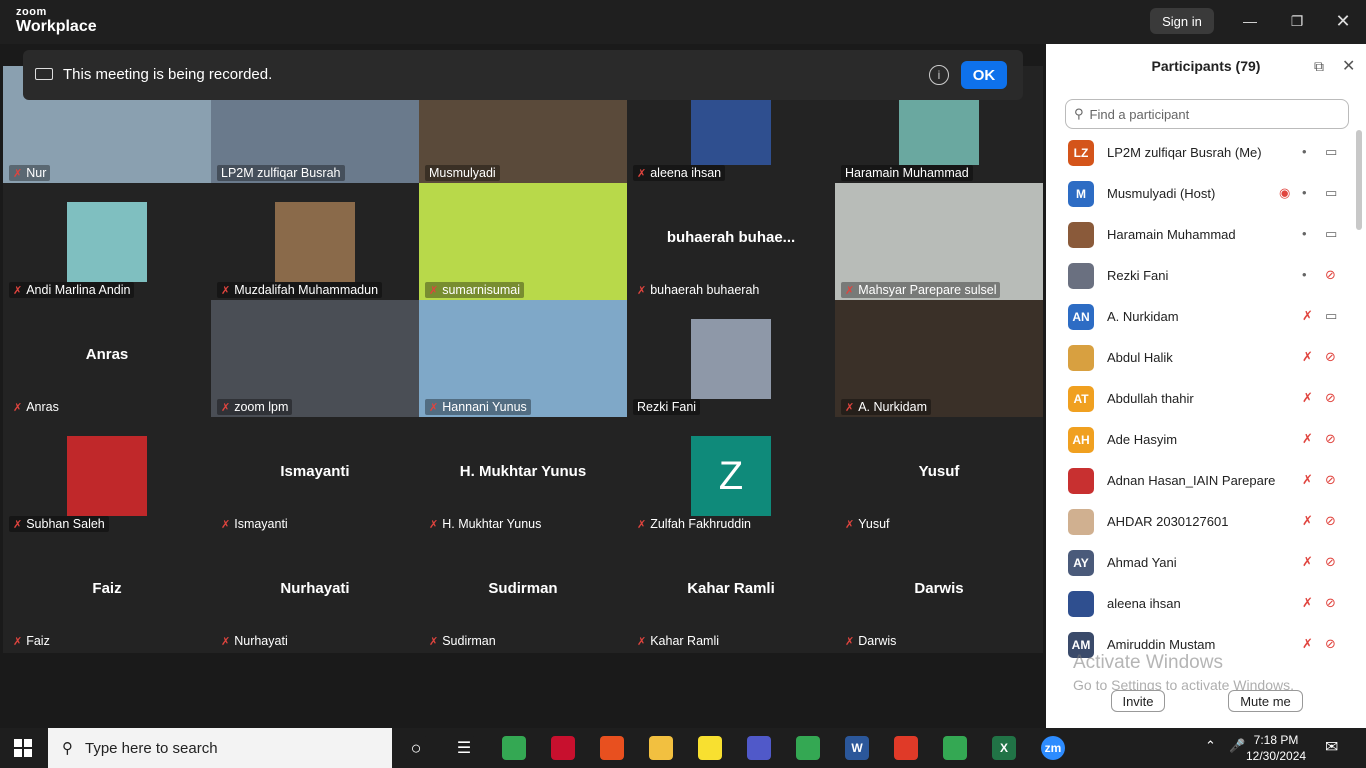 Image resolution: width=1366 pixels, height=768 pixels. Describe the element at coordinates (1202, 398) in the screenshot. I see `participant-row: AT Abdullah thahir ✗ ⊘` at that location.